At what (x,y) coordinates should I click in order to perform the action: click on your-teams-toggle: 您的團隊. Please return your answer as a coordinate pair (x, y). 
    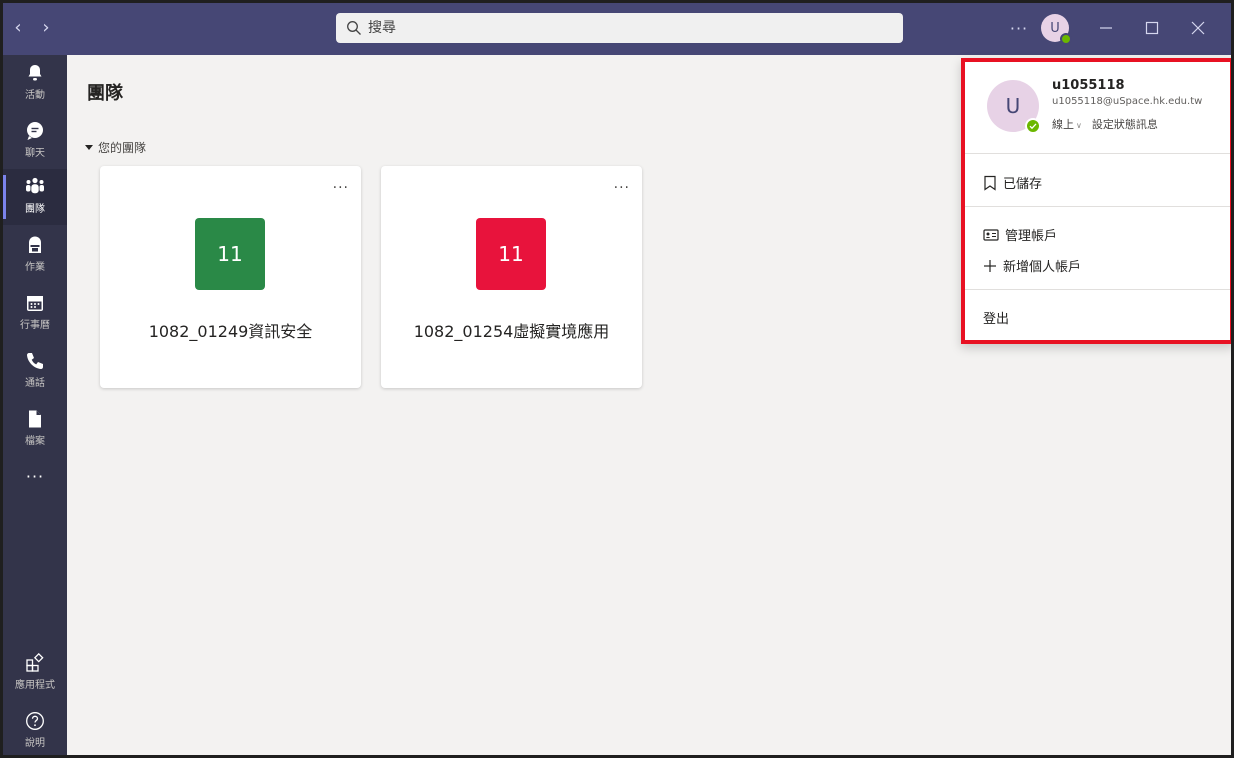
    Looking at the image, I should click on (115, 147).